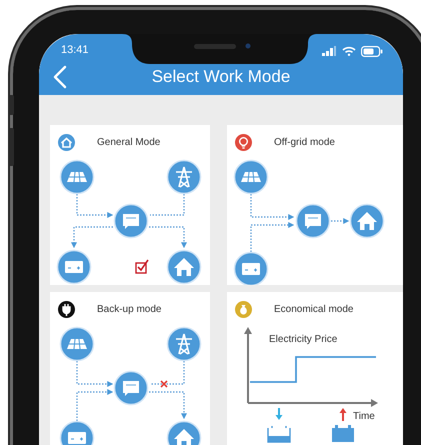  What do you see at coordinates (66, 309) in the screenshot?
I see `plug-icon` at bounding box center [66, 309].